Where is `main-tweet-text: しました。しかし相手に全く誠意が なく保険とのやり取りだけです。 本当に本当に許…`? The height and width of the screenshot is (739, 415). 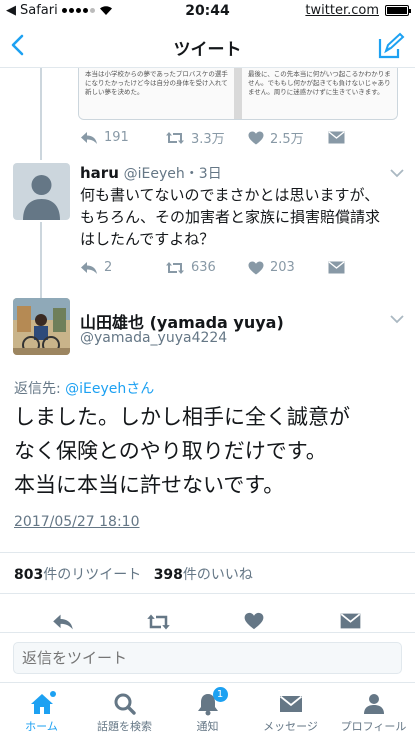
main-tweet-text: しました。しかし相手に全く誠意が なく保険とのやり取りだけです。 本当に本当に許… is located at coordinates (210, 451).